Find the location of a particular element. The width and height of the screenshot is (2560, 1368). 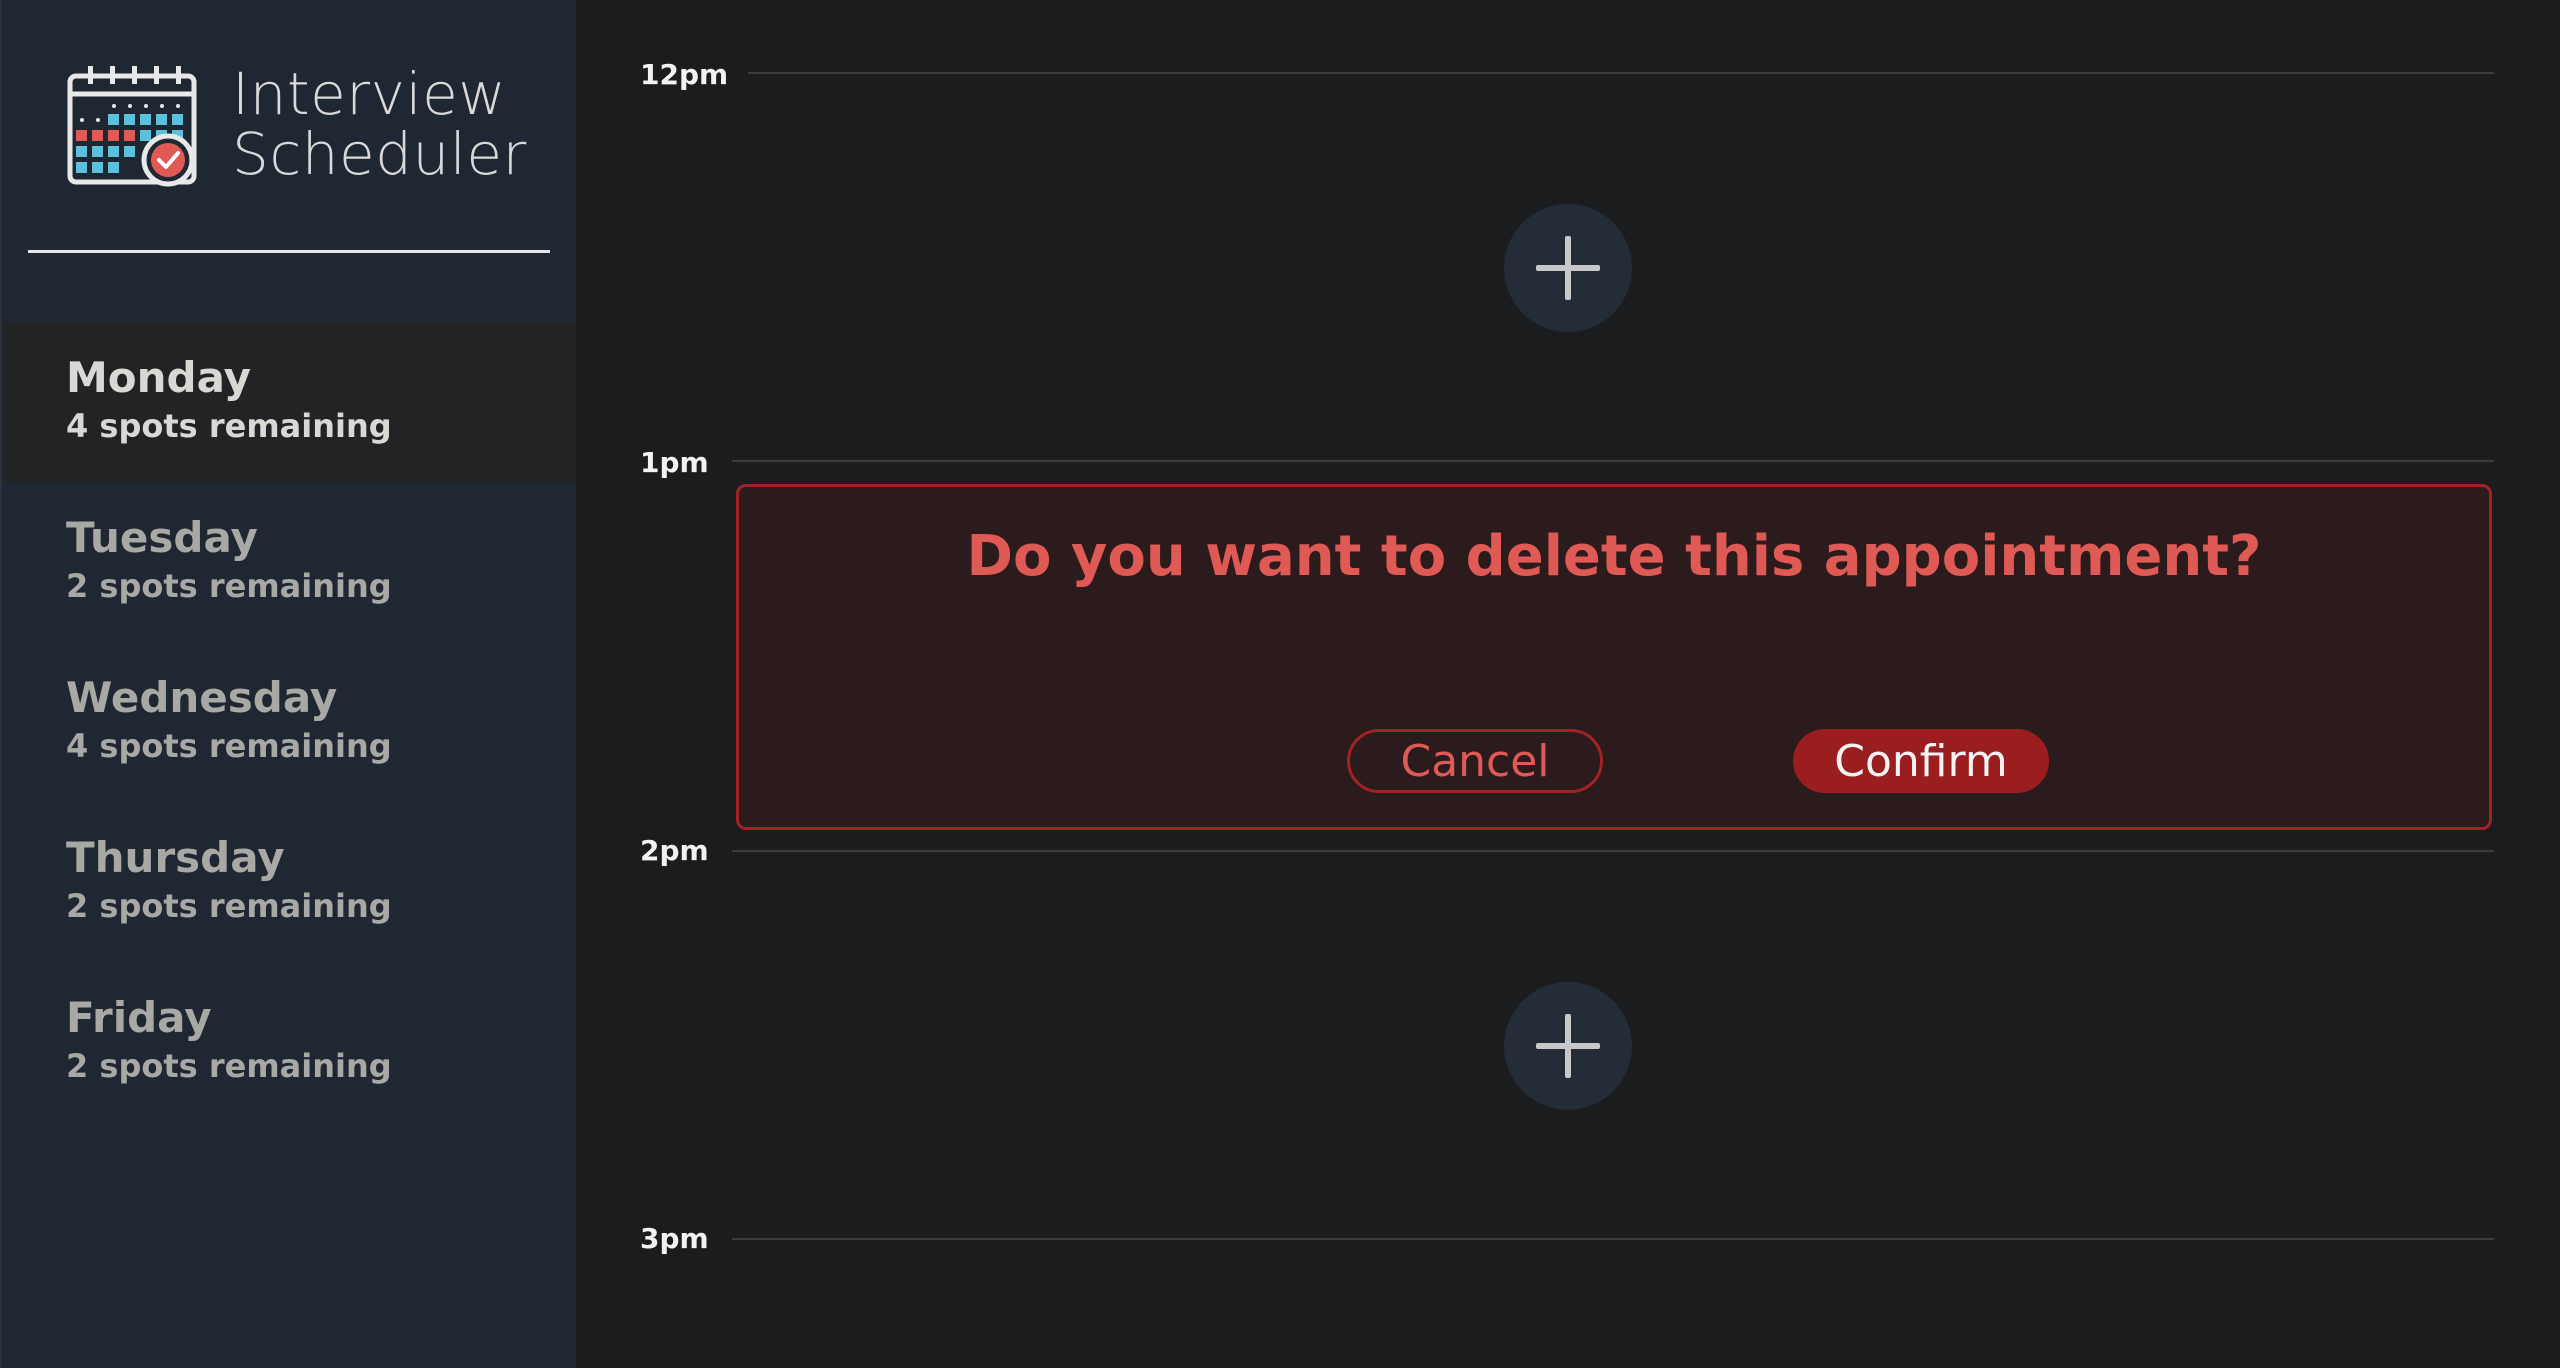

day-name: Thursday is located at coordinates (175, 857).